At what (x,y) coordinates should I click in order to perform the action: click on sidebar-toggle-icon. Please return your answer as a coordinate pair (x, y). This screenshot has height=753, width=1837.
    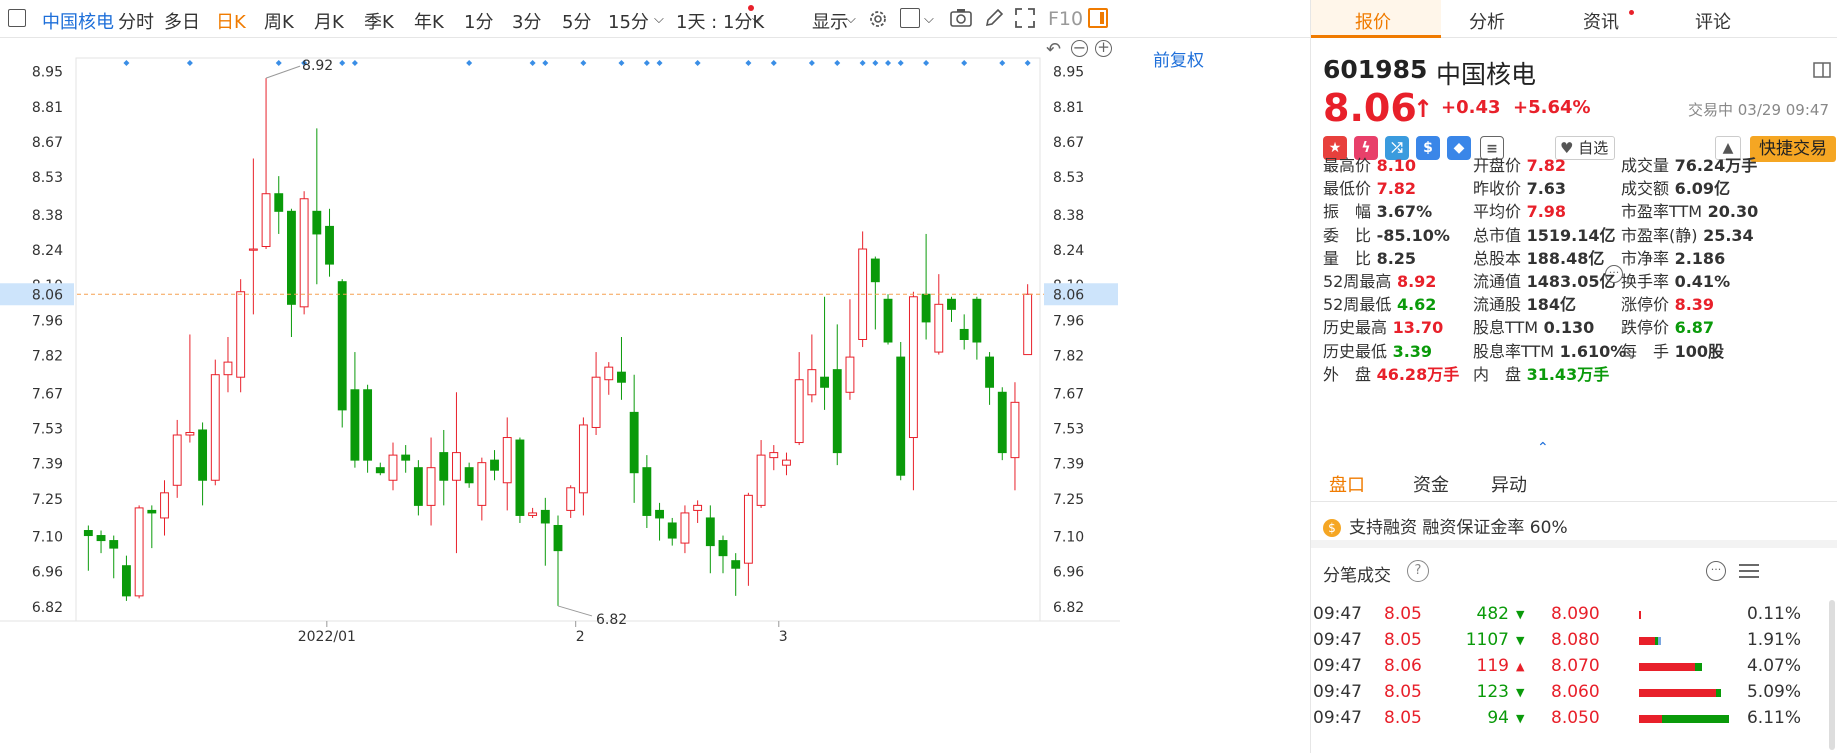
    Looking at the image, I should click on (17, 18).